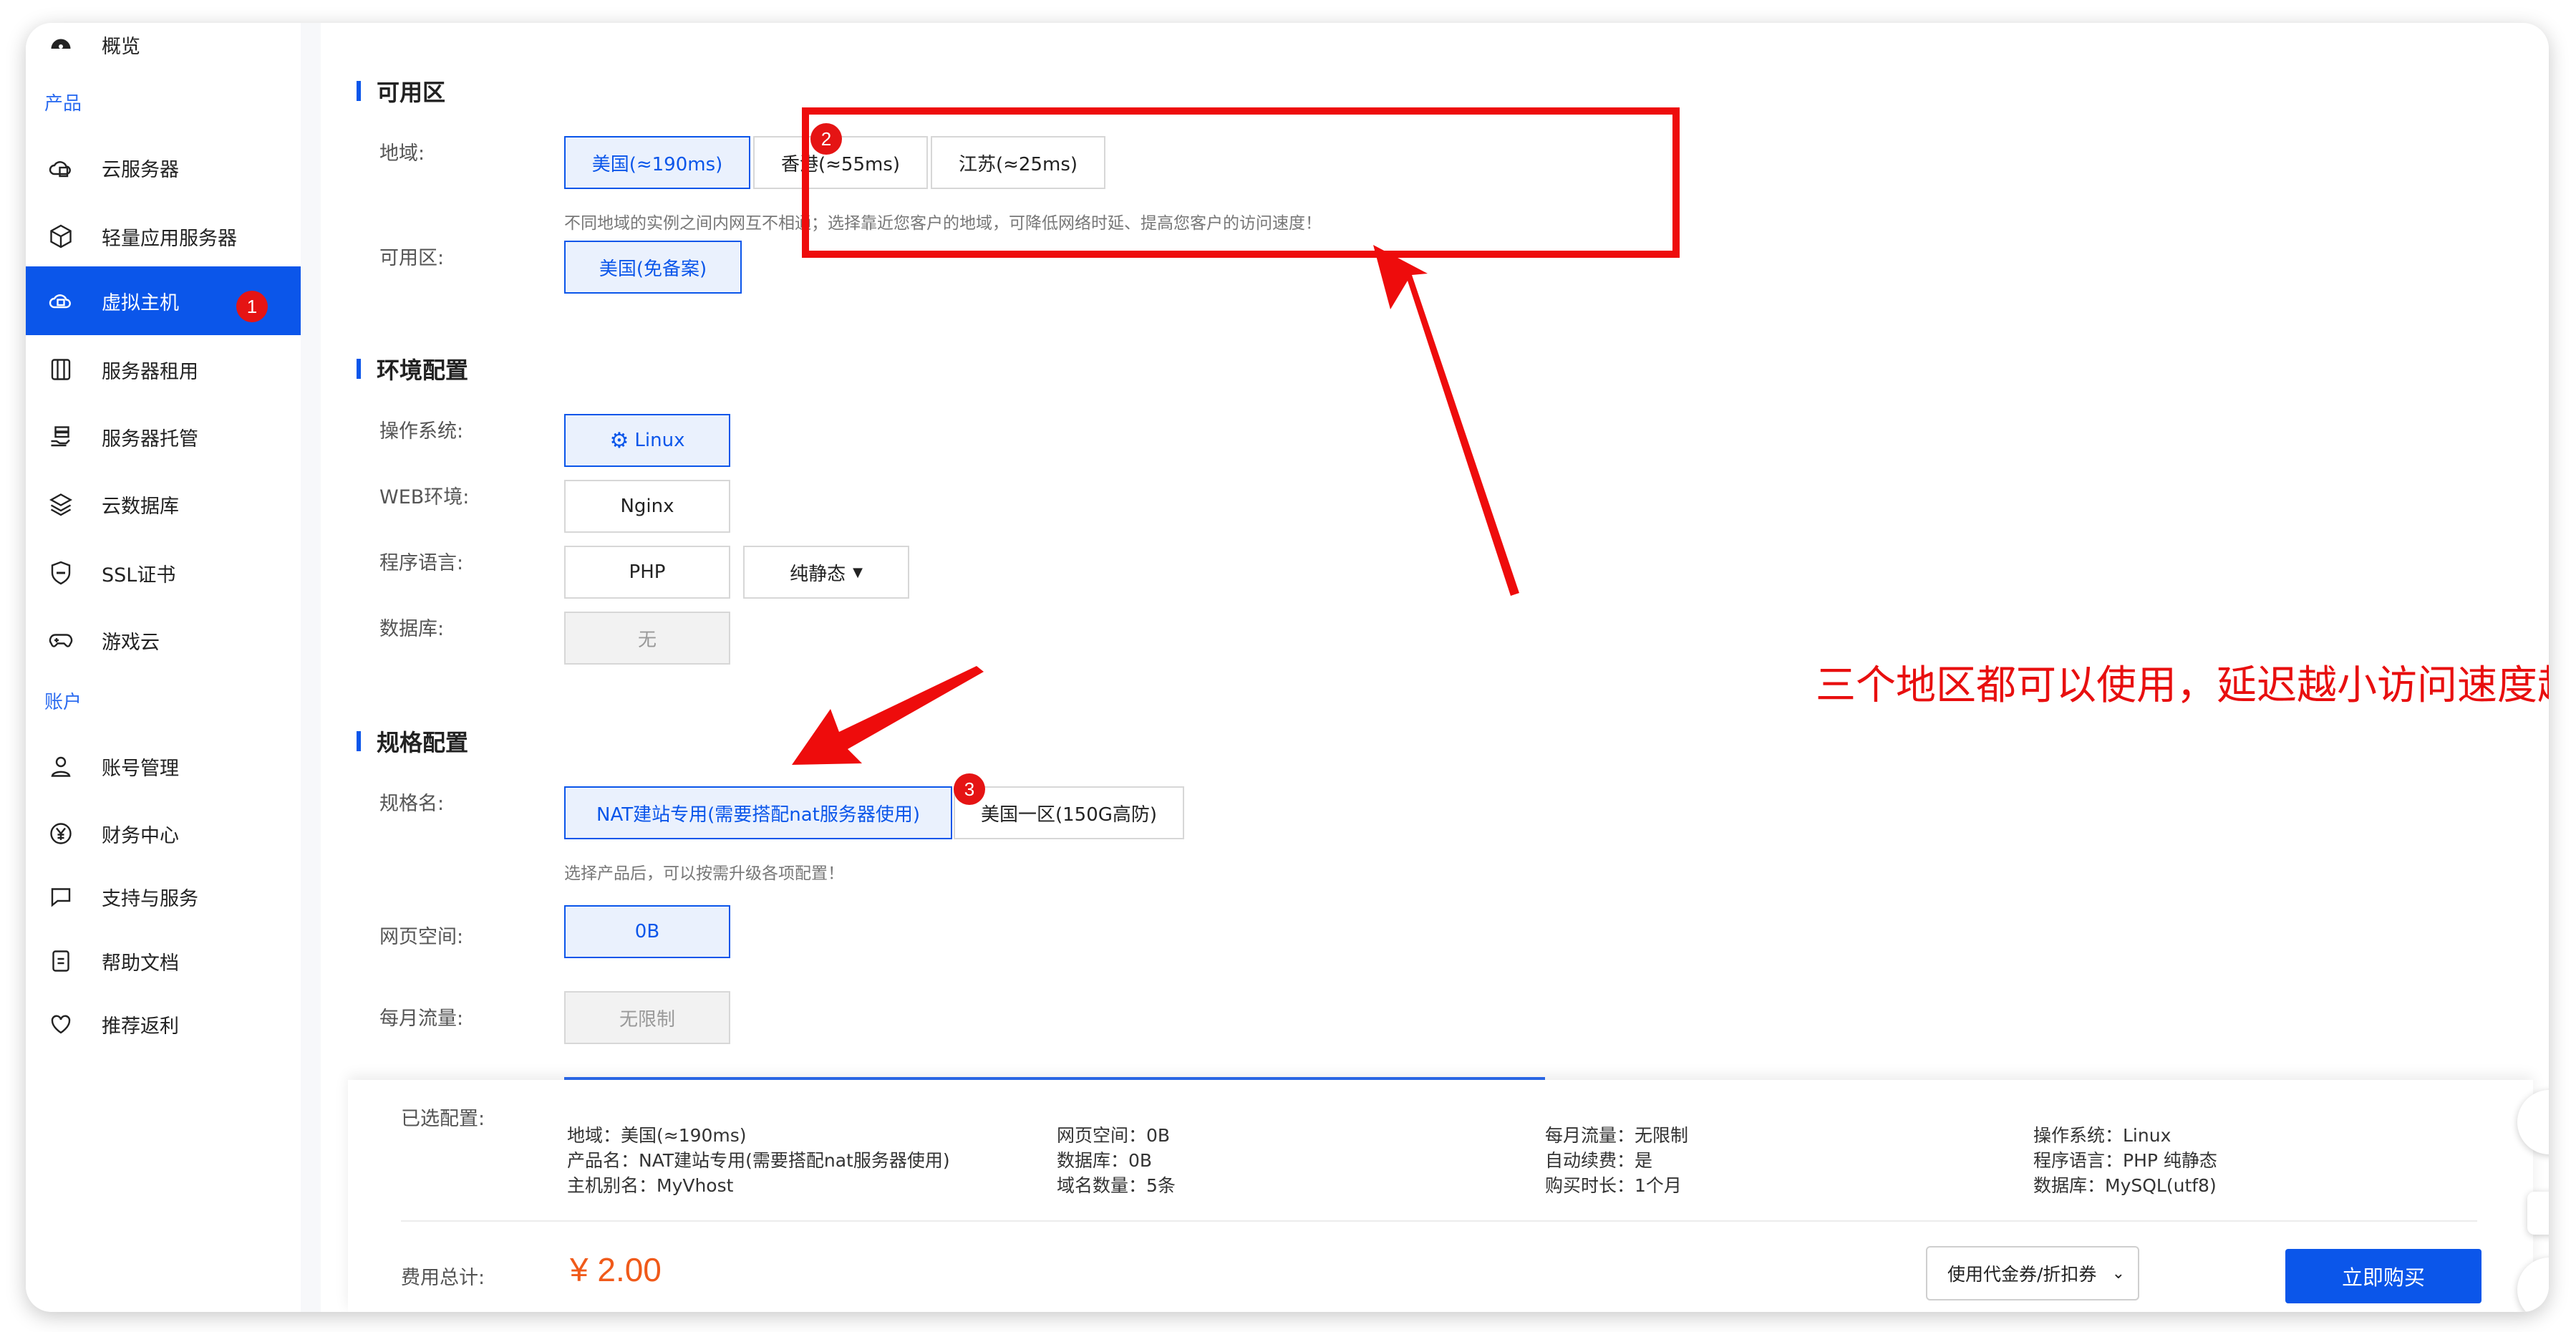  What do you see at coordinates (2183, 685) in the screenshot?
I see `annotation-text: 三个地区都可以使用，延迟越小访问速度越快` at bounding box center [2183, 685].